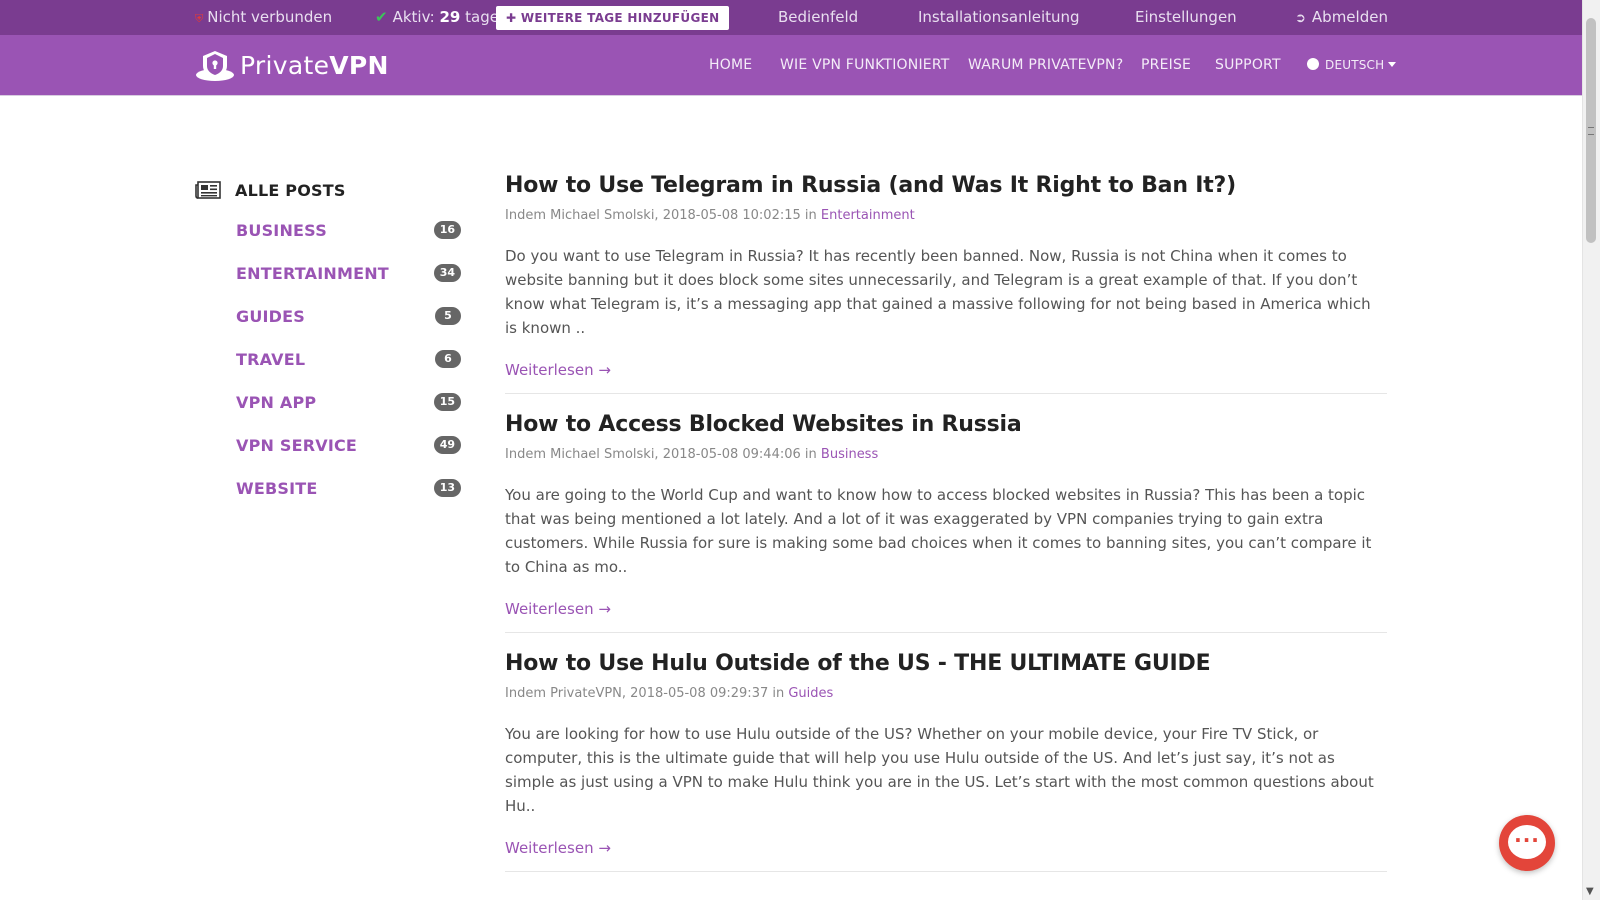  What do you see at coordinates (868, 215) in the screenshot?
I see `post-category-link: Entertainment` at bounding box center [868, 215].